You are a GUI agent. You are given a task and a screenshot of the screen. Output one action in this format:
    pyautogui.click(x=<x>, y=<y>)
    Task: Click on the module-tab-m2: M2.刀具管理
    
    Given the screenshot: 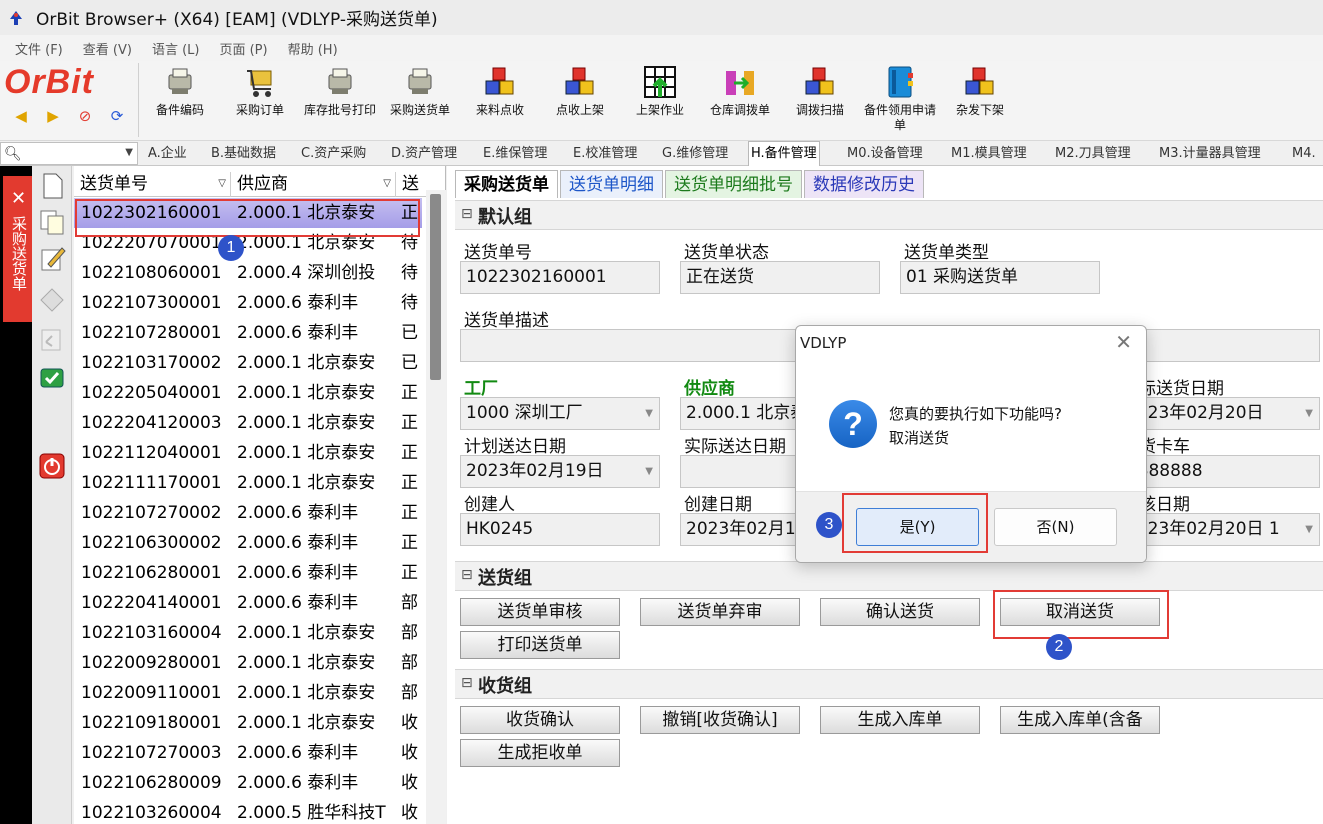 What is the action you would take?
    pyautogui.click(x=1093, y=154)
    